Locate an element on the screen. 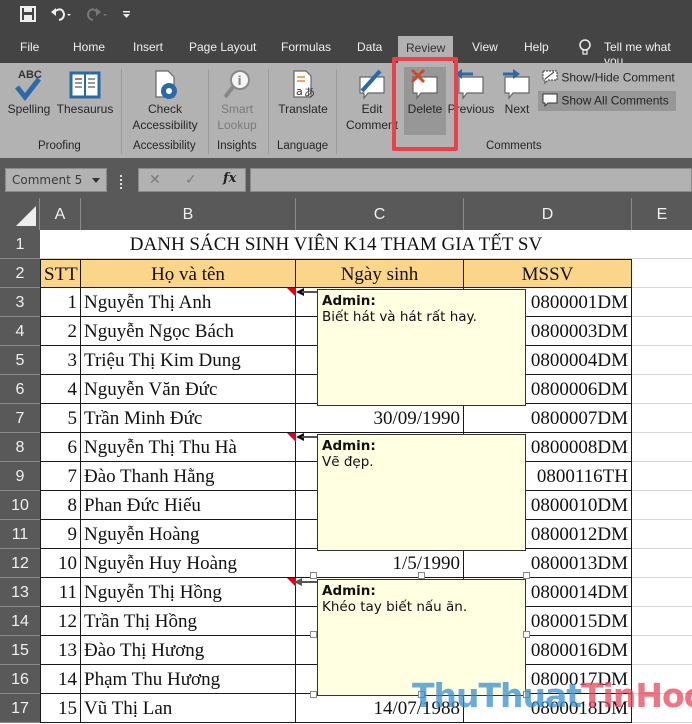  cell-stt: 10 is located at coordinates (60, 563).